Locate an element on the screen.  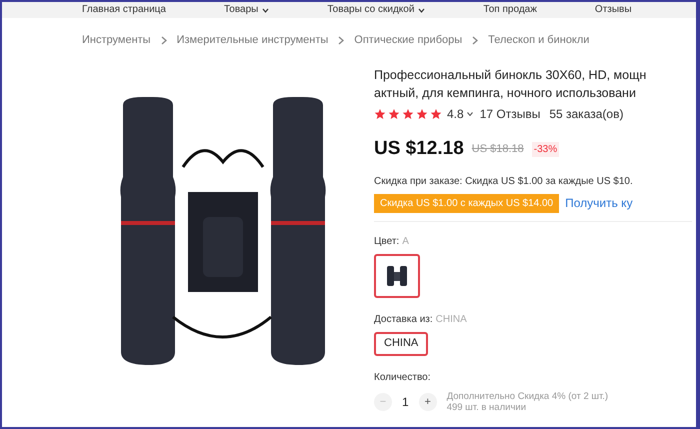
breadcrumb-link: Телескоп и бинокли is located at coordinates (539, 40).